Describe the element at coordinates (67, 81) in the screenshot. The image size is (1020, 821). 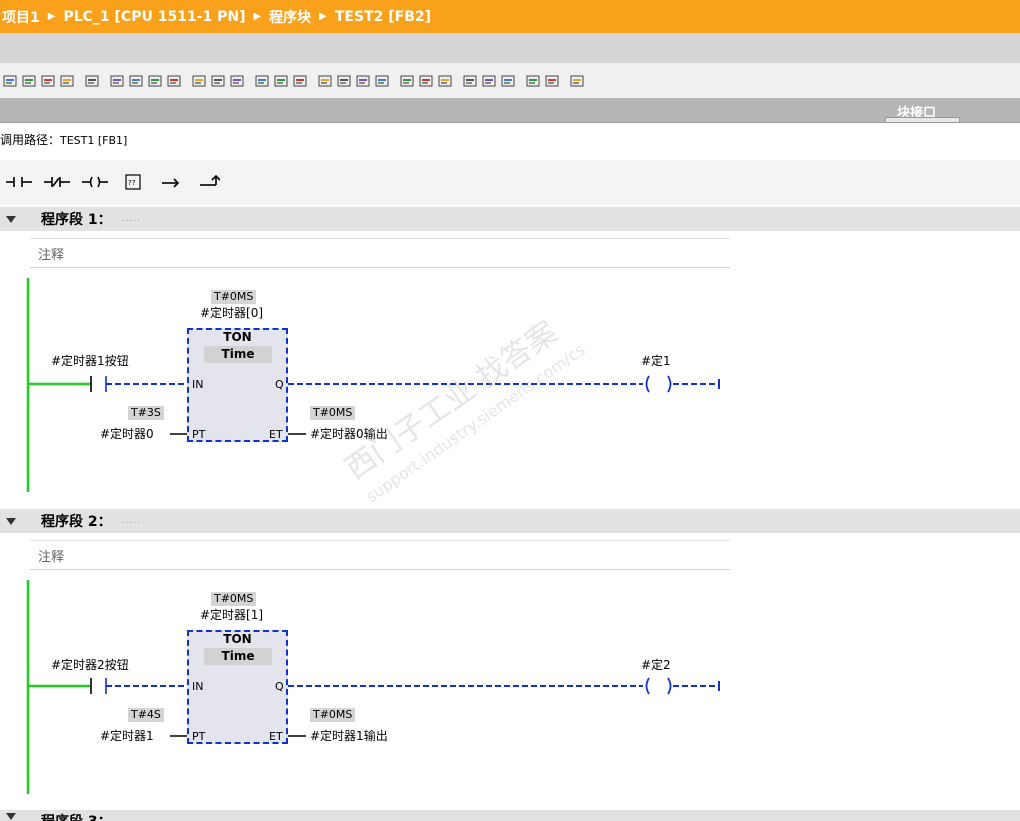
I see `add-row-icon` at that location.